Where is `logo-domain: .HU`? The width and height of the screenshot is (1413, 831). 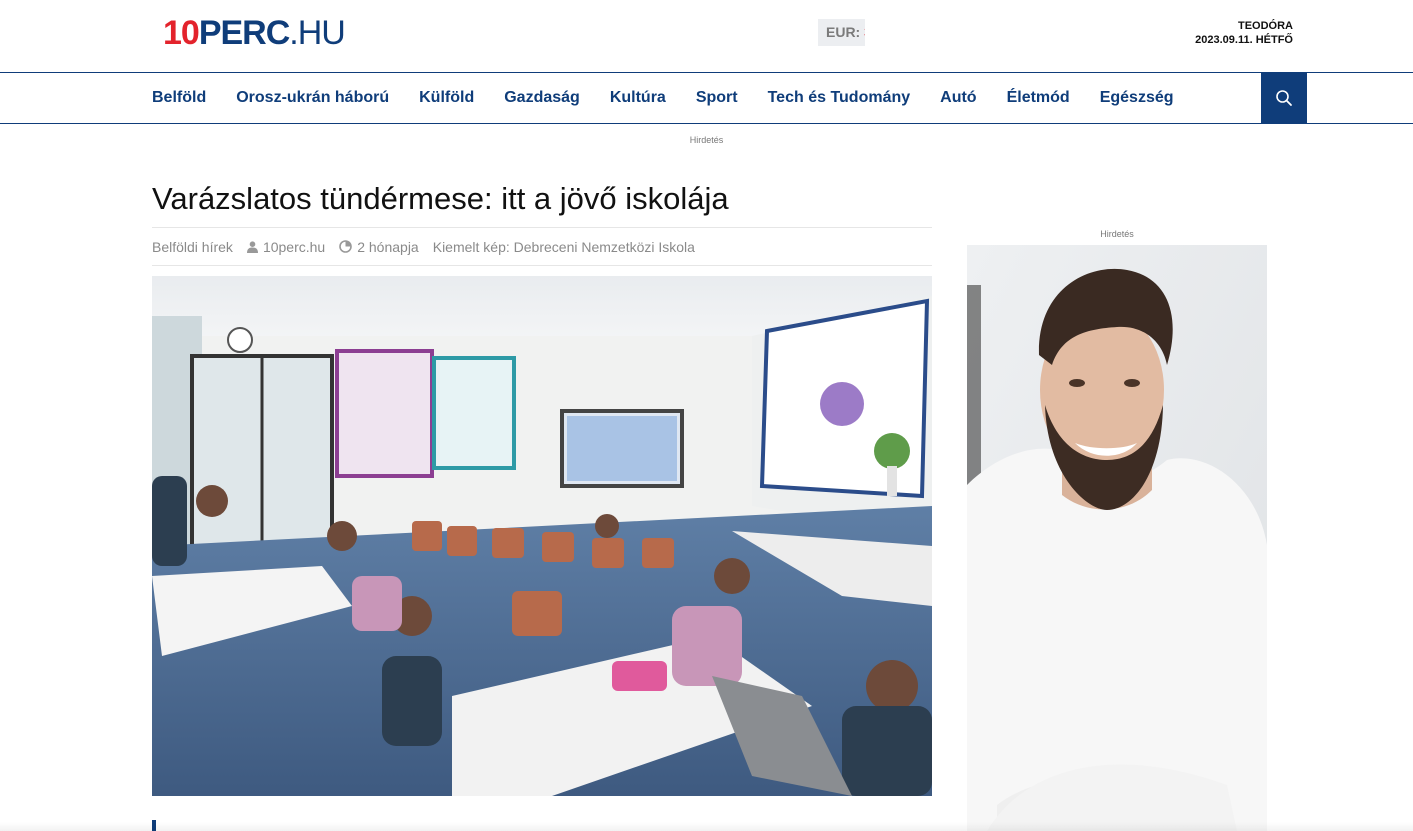
logo-domain: .HU is located at coordinates (317, 33).